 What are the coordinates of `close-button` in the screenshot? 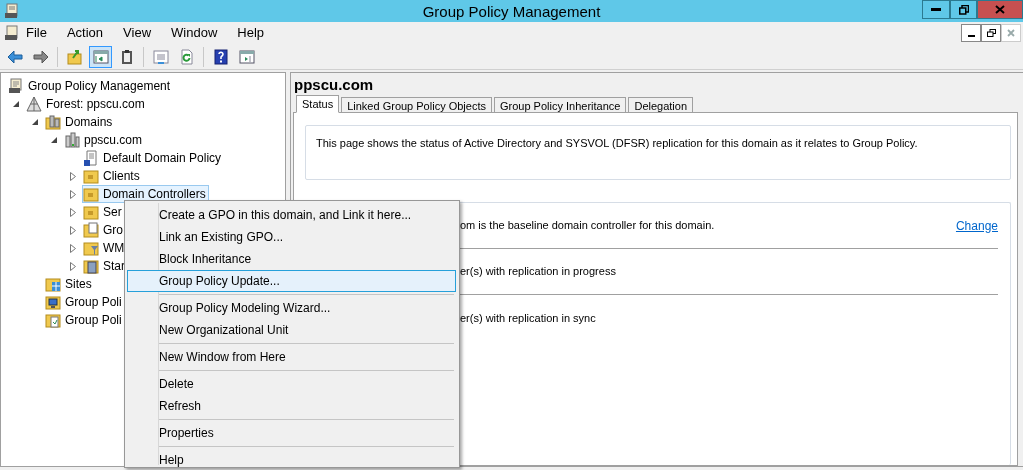 It's located at (1000, 9).